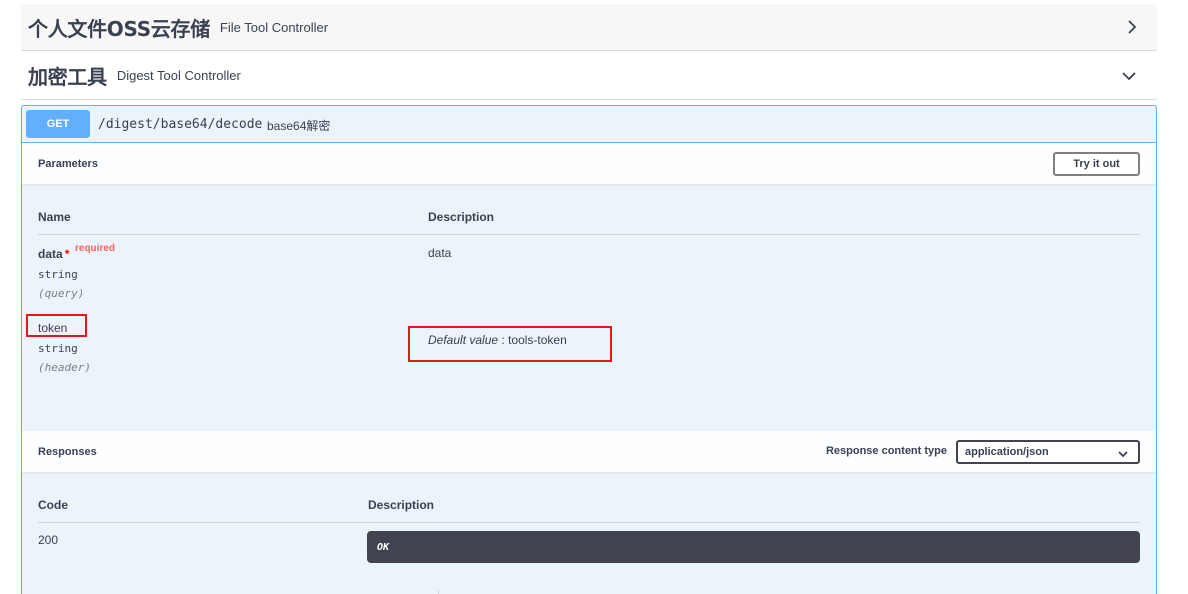  I want to click on response-code: 200, so click(48, 540).